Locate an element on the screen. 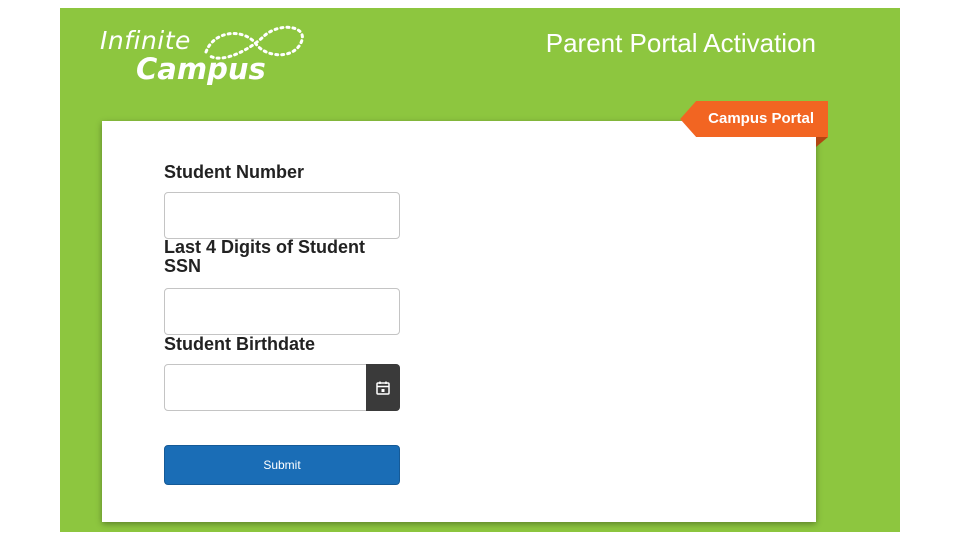 This screenshot has width=960, height=540. campus-portal-ribbon: Campus Portal is located at coordinates (754, 119).